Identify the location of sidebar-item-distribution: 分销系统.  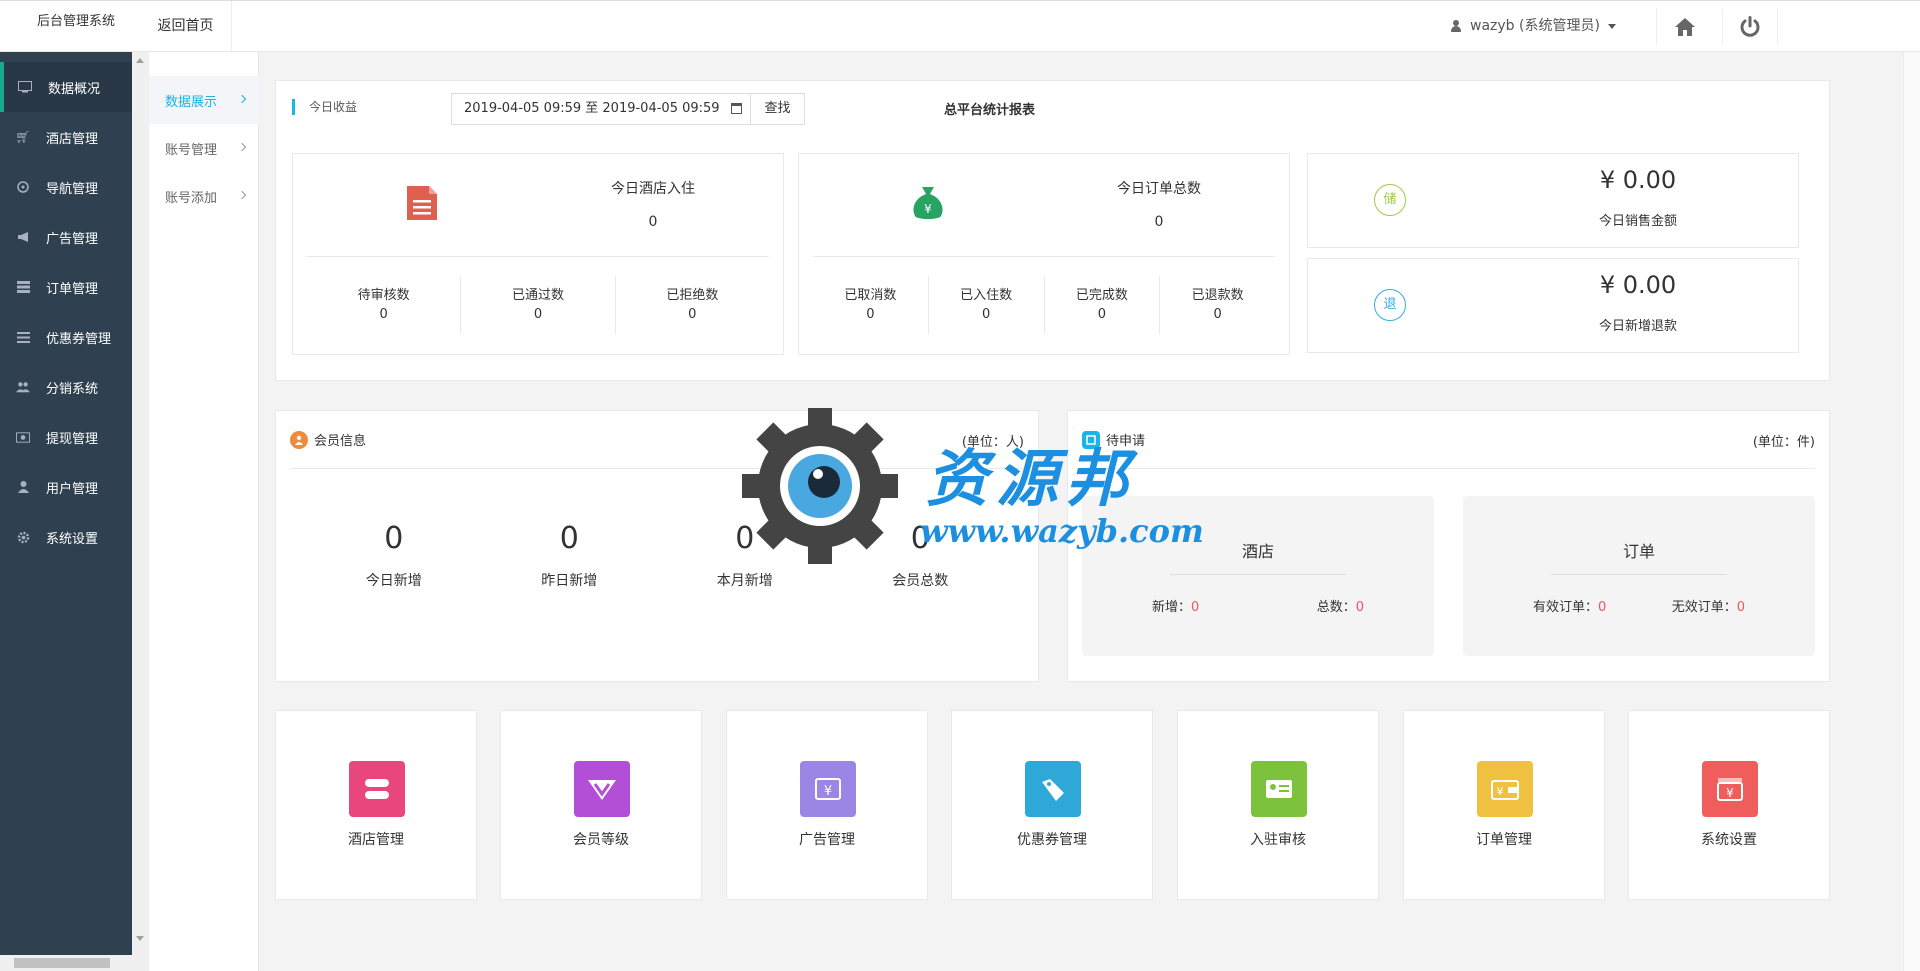
(66, 387).